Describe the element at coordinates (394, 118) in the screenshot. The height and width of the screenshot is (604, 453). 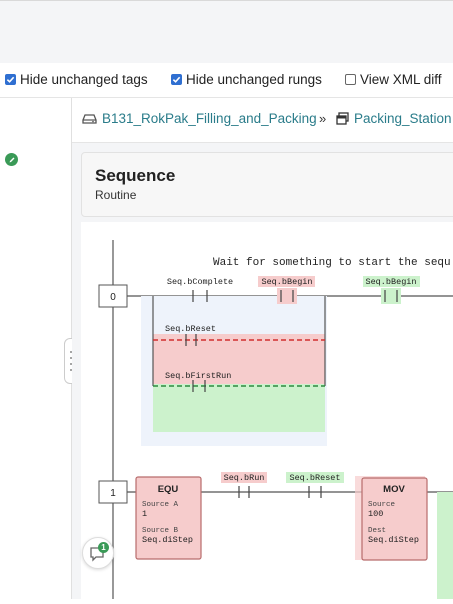
I see `breadcrumb-routine-link: Packing_Station` at that location.